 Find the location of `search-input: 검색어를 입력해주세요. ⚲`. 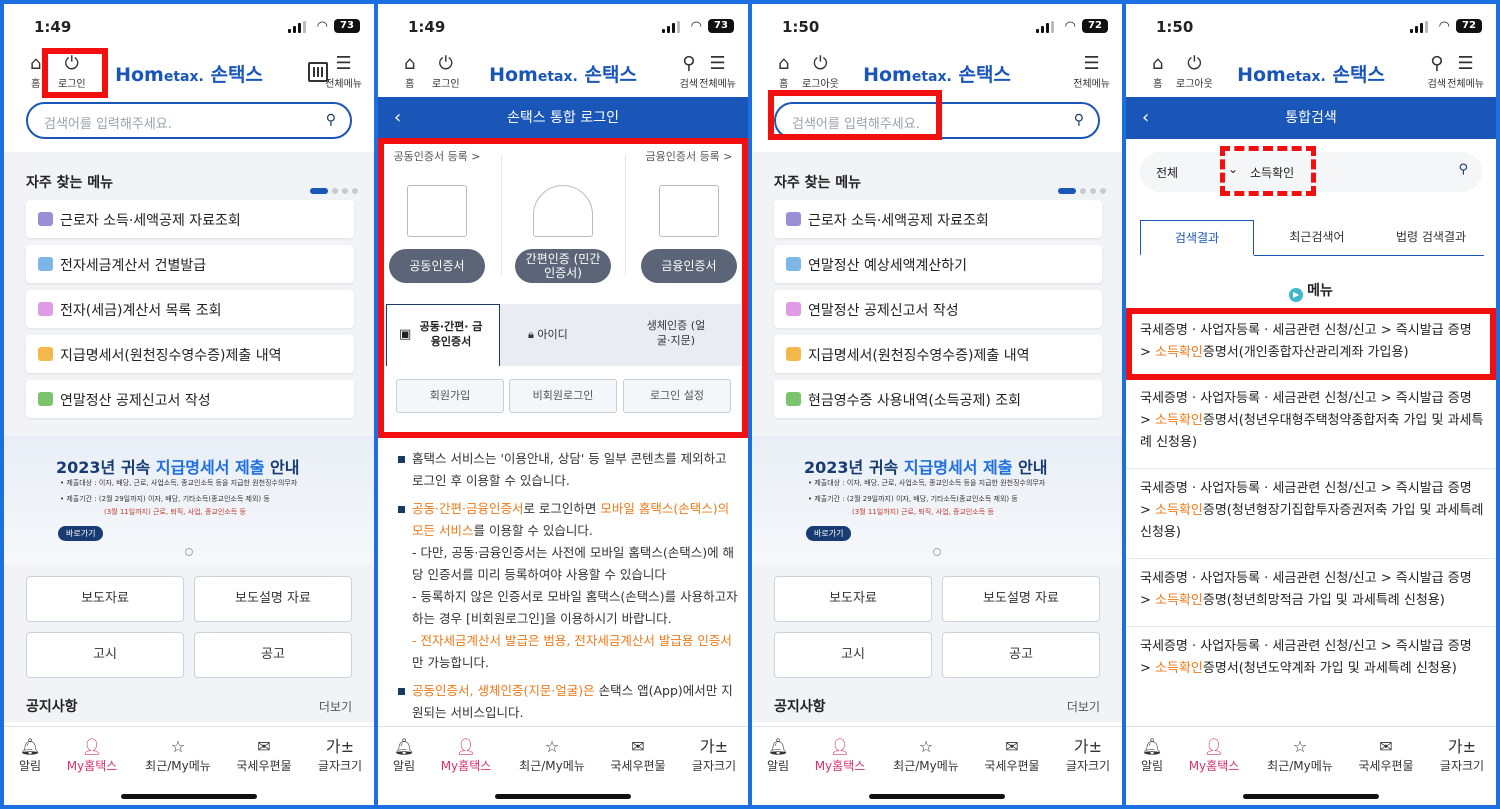

search-input: 검색어를 입력해주세요. ⚲ is located at coordinates (189, 120).